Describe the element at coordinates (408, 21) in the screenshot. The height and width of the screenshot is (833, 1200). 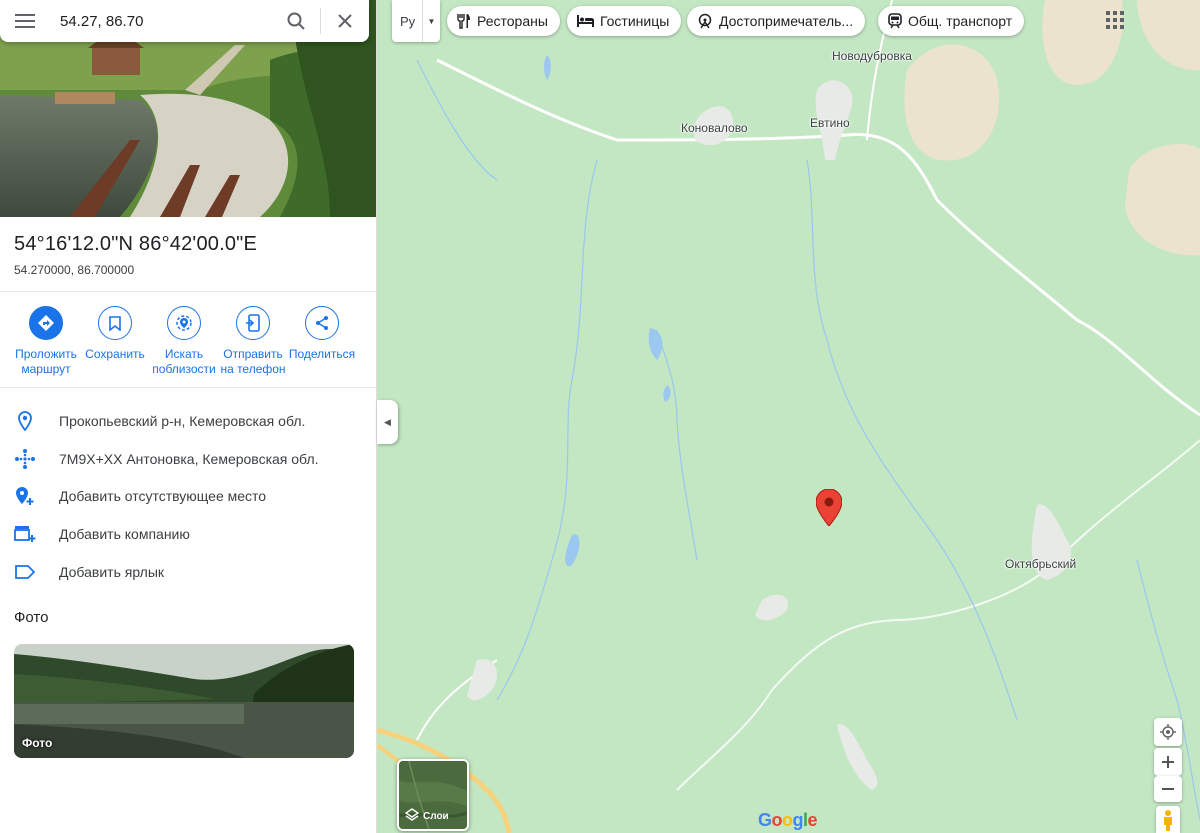
I see `language-label: Ру` at that location.